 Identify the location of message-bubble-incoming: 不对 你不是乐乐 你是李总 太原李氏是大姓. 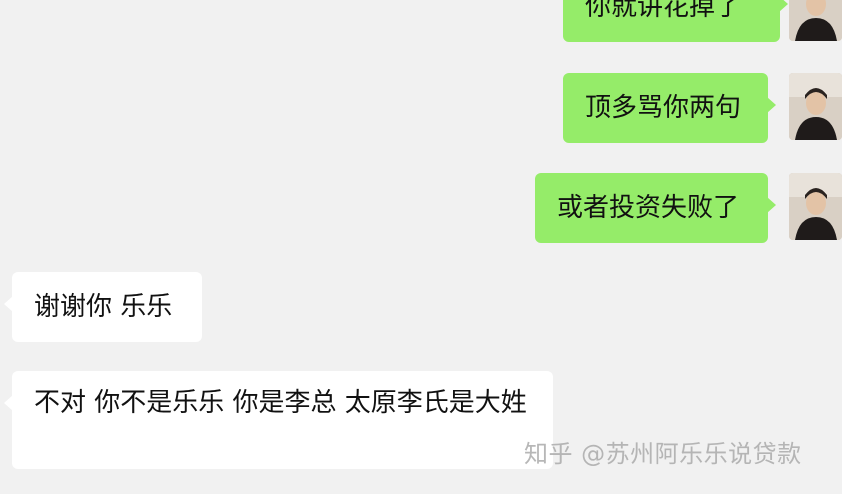
(278, 420).